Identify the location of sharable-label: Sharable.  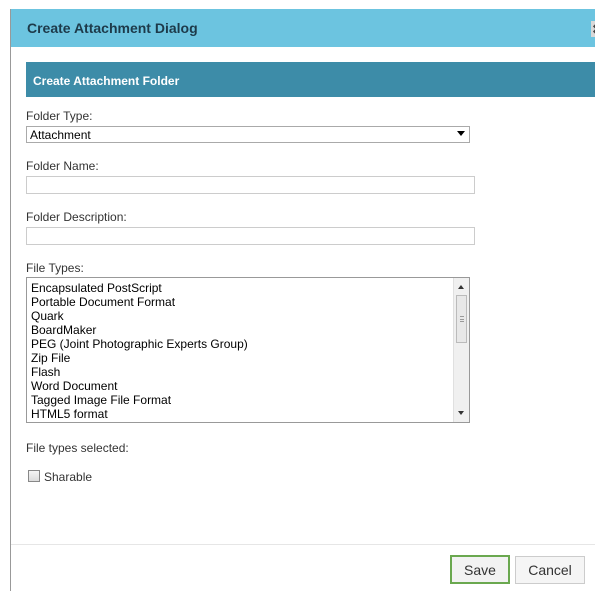
(68, 477).